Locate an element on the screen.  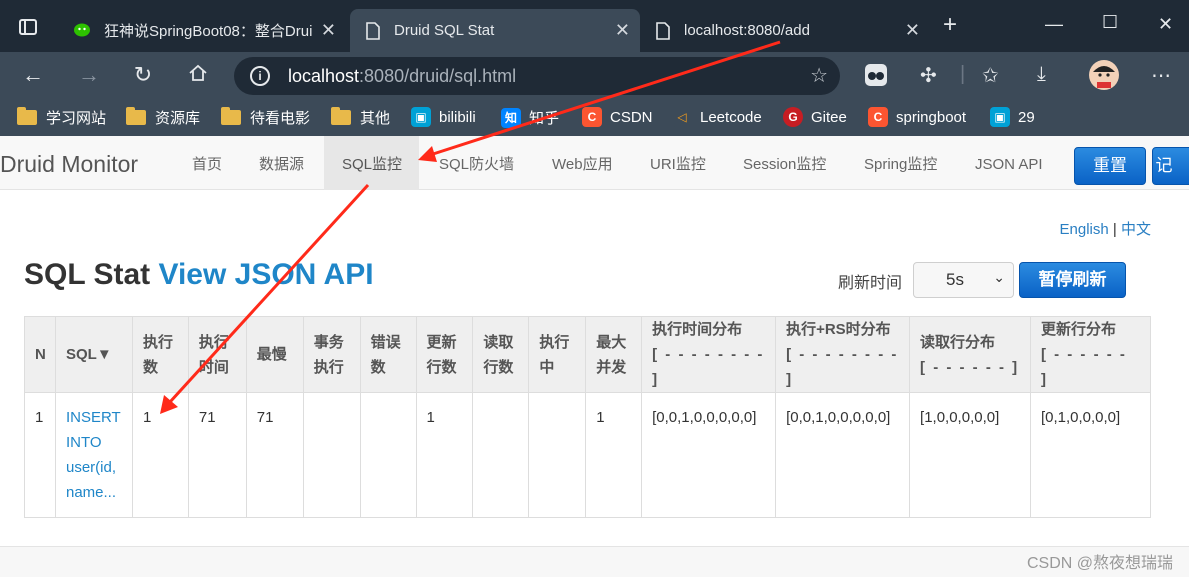
minimize-button: — is located at coordinates (1054, 24).